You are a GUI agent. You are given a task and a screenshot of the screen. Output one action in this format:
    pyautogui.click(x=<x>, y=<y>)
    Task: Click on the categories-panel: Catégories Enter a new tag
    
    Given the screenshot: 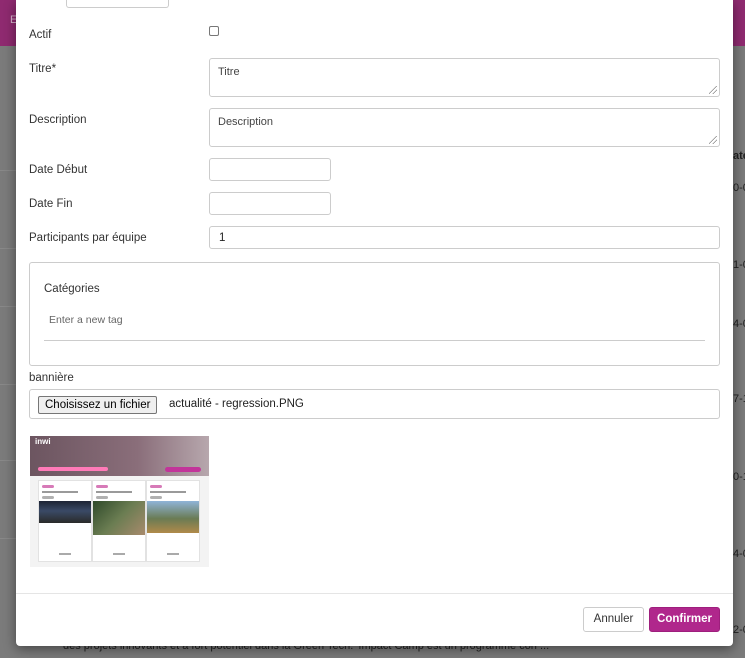 What is the action you would take?
    pyautogui.click(x=374, y=314)
    